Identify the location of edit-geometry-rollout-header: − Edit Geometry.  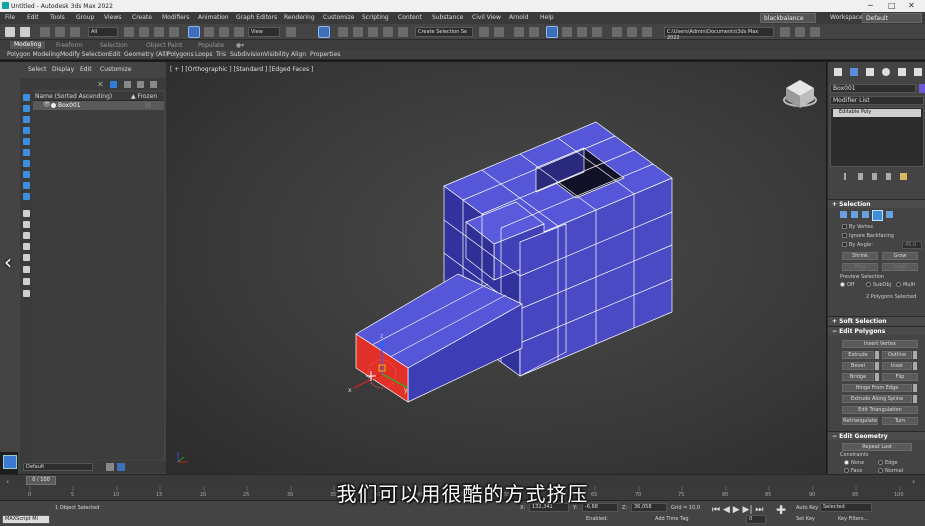
(876, 435).